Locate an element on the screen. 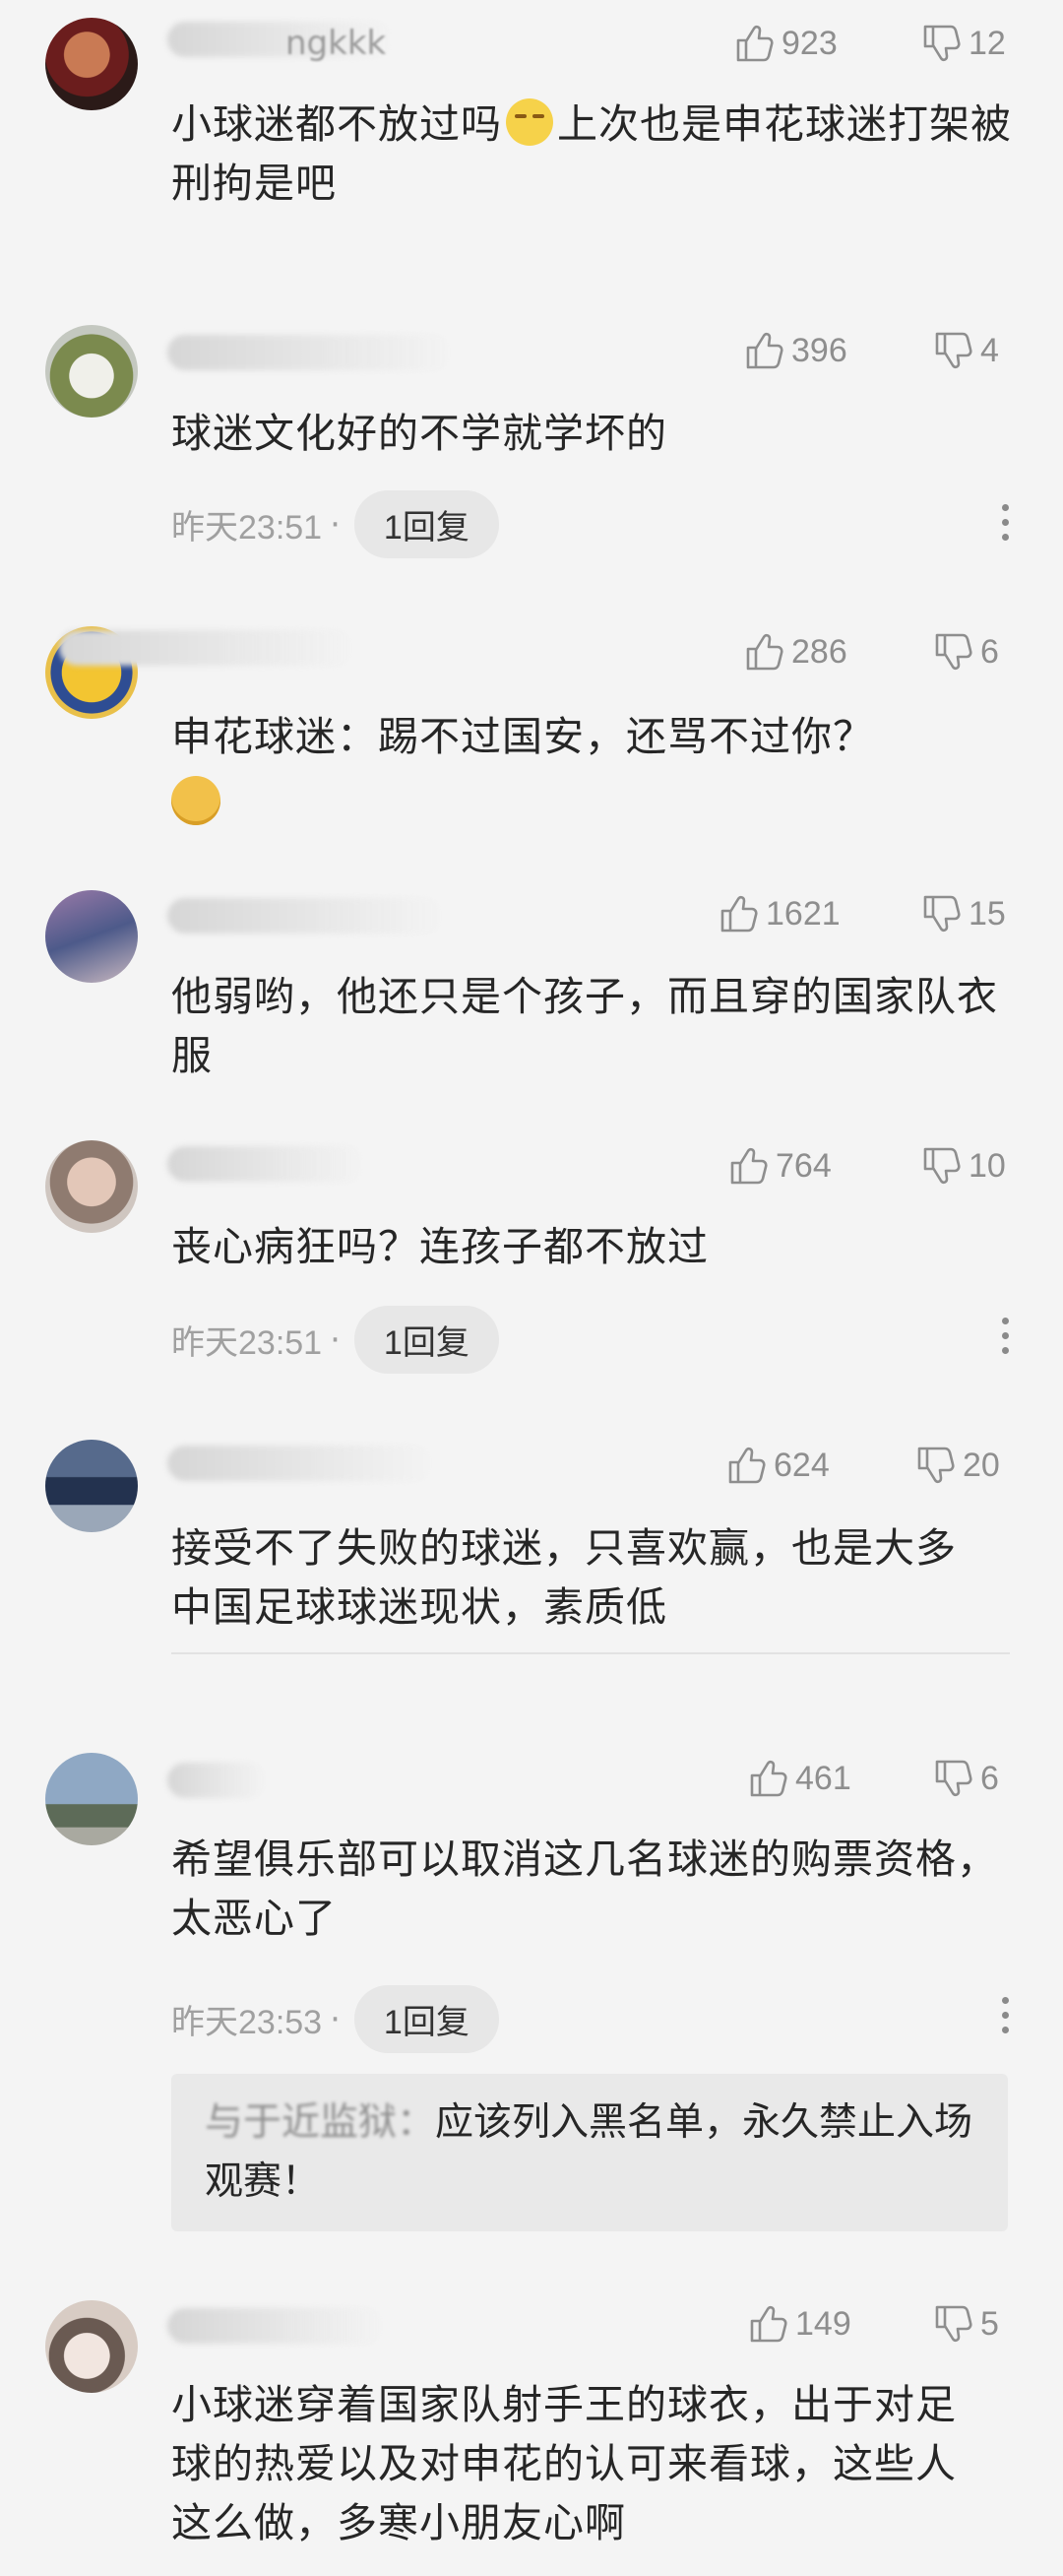  cat-emoji-icon is located at coordinates (195, 800).